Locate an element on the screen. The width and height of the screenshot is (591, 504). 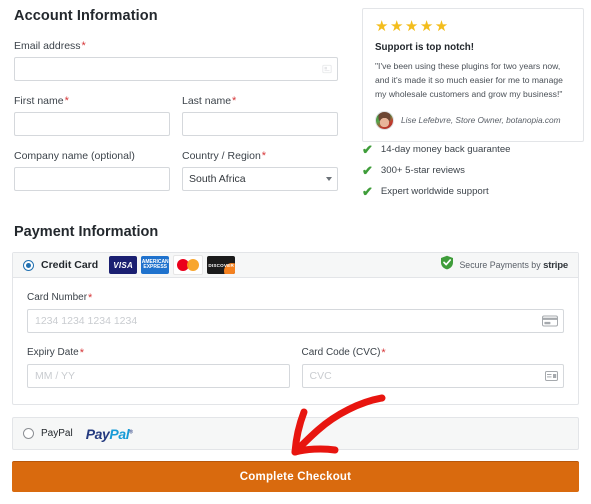
last-name-field-group: Last name* is located at coordinates (260, 115).